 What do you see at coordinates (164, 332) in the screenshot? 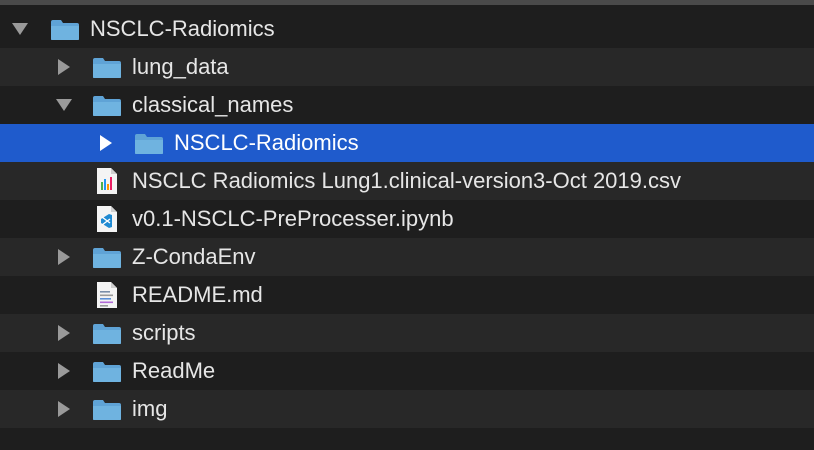
I see `tree-row-label: scripts` at bounding box center [164, 332].